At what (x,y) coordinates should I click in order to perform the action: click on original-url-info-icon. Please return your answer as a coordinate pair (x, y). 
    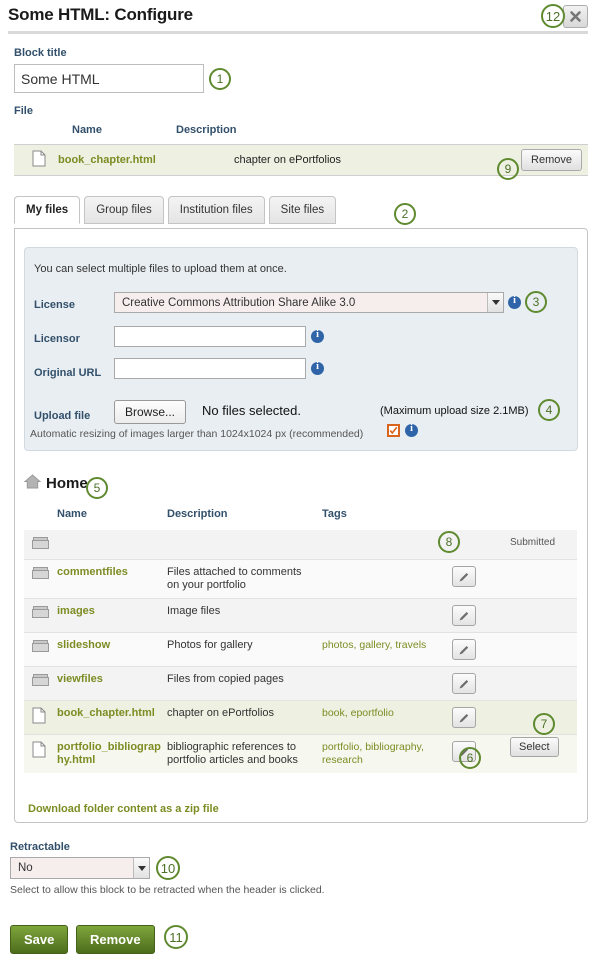
    Looking at the image, I should click on (317, 368).